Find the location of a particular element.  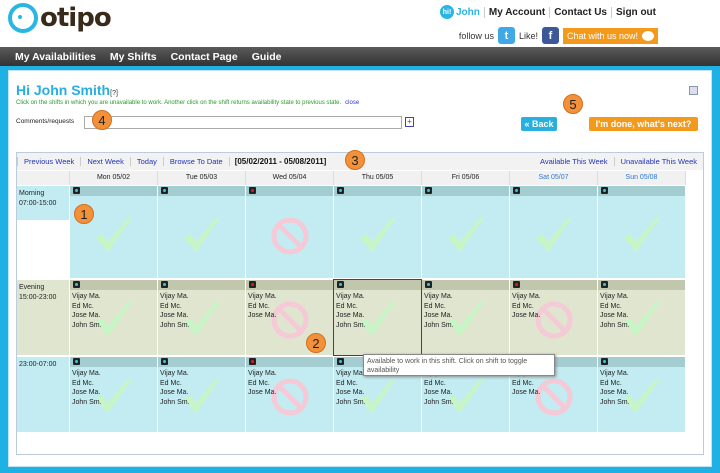

day-header: Sat 05/07 is located at coordinates (554, 178).